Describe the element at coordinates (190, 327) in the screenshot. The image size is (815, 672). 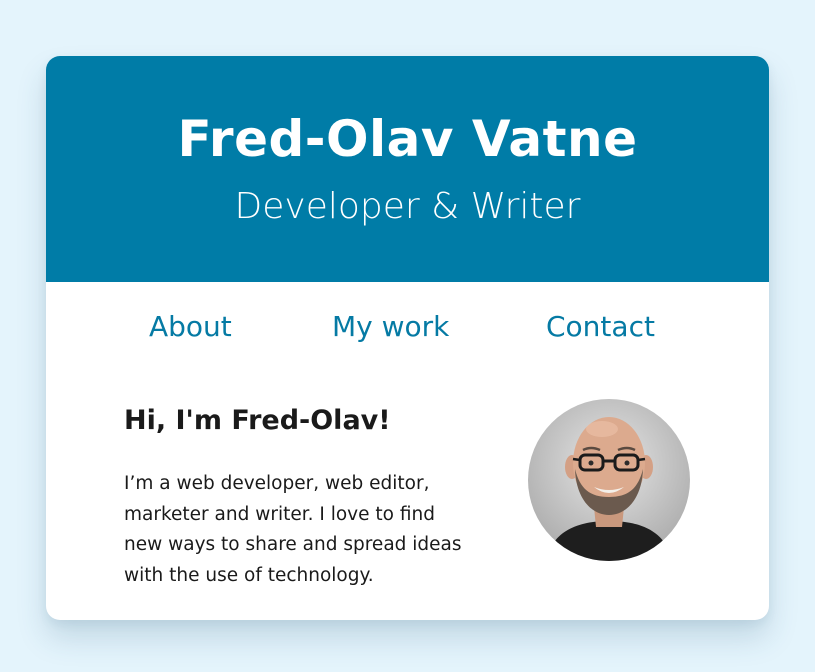
I see `nav-link-about: About` at that location.